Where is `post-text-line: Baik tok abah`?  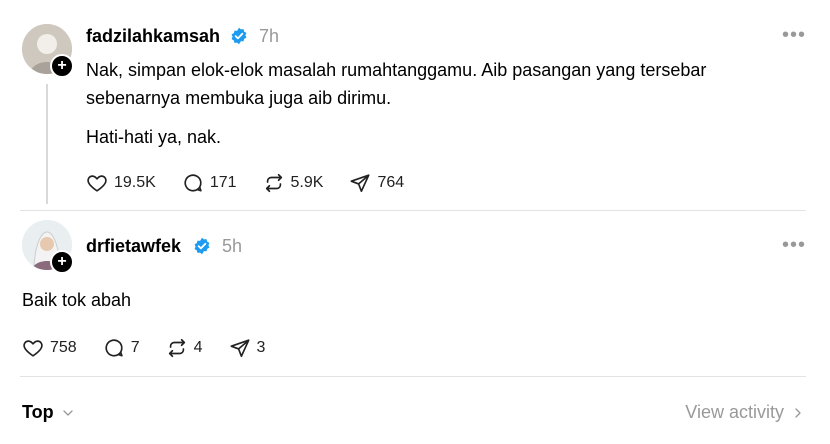 post-text-line: Baik tok abah is located at coordinates (77, 300).